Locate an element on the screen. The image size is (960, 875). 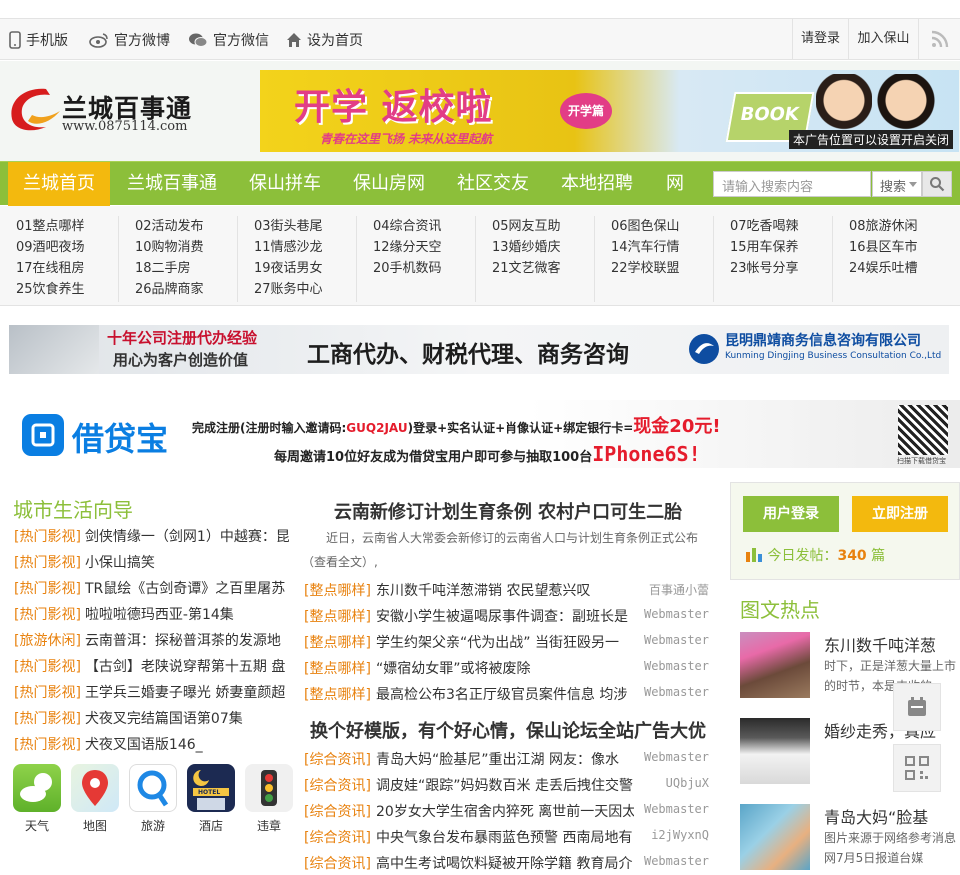
news-title: 安徽小学生被逼喝尿事件调查：副班长是 is located at coordinates (505, 616).